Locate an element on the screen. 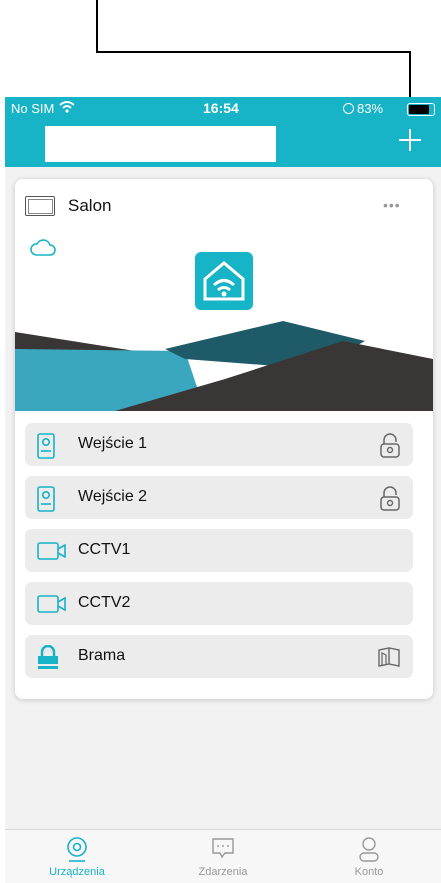  device-label: Wejście 1 is located at coordinates (113, 443).